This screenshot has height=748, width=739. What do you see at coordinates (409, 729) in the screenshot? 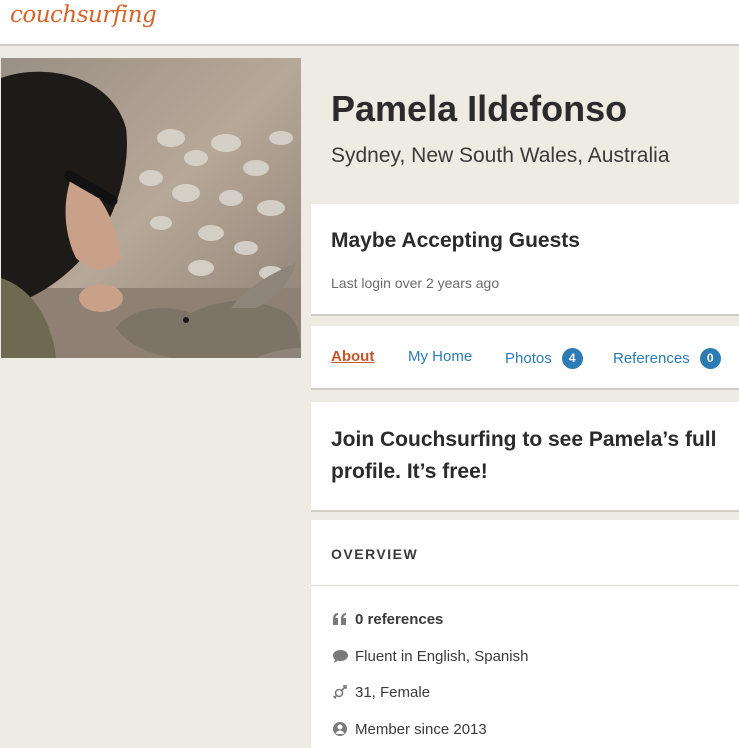
I see `overview-member-since: Member since 2013` at bounding box center [409, 729].